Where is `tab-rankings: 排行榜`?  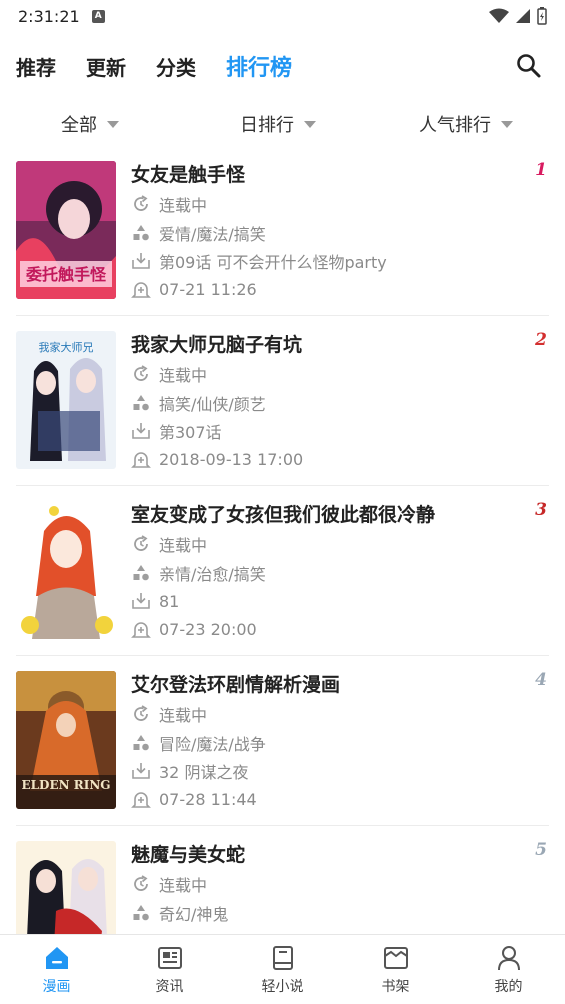 tab-rankings: 排行榜 is located at coordinates (259, 66).